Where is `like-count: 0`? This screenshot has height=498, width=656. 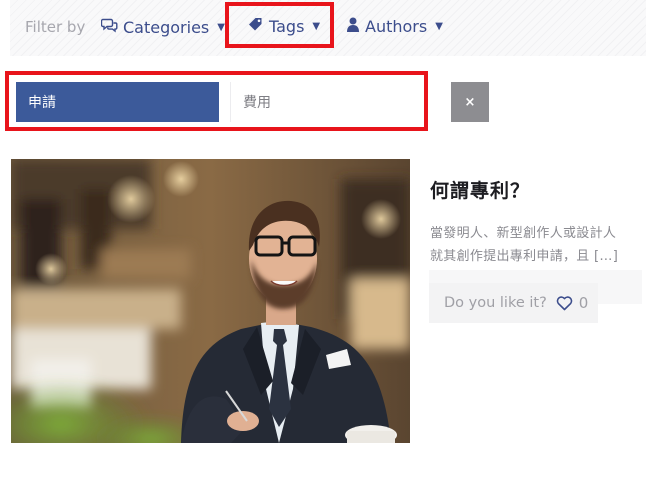
like-count: 0 is located at coordinates (583, 303).